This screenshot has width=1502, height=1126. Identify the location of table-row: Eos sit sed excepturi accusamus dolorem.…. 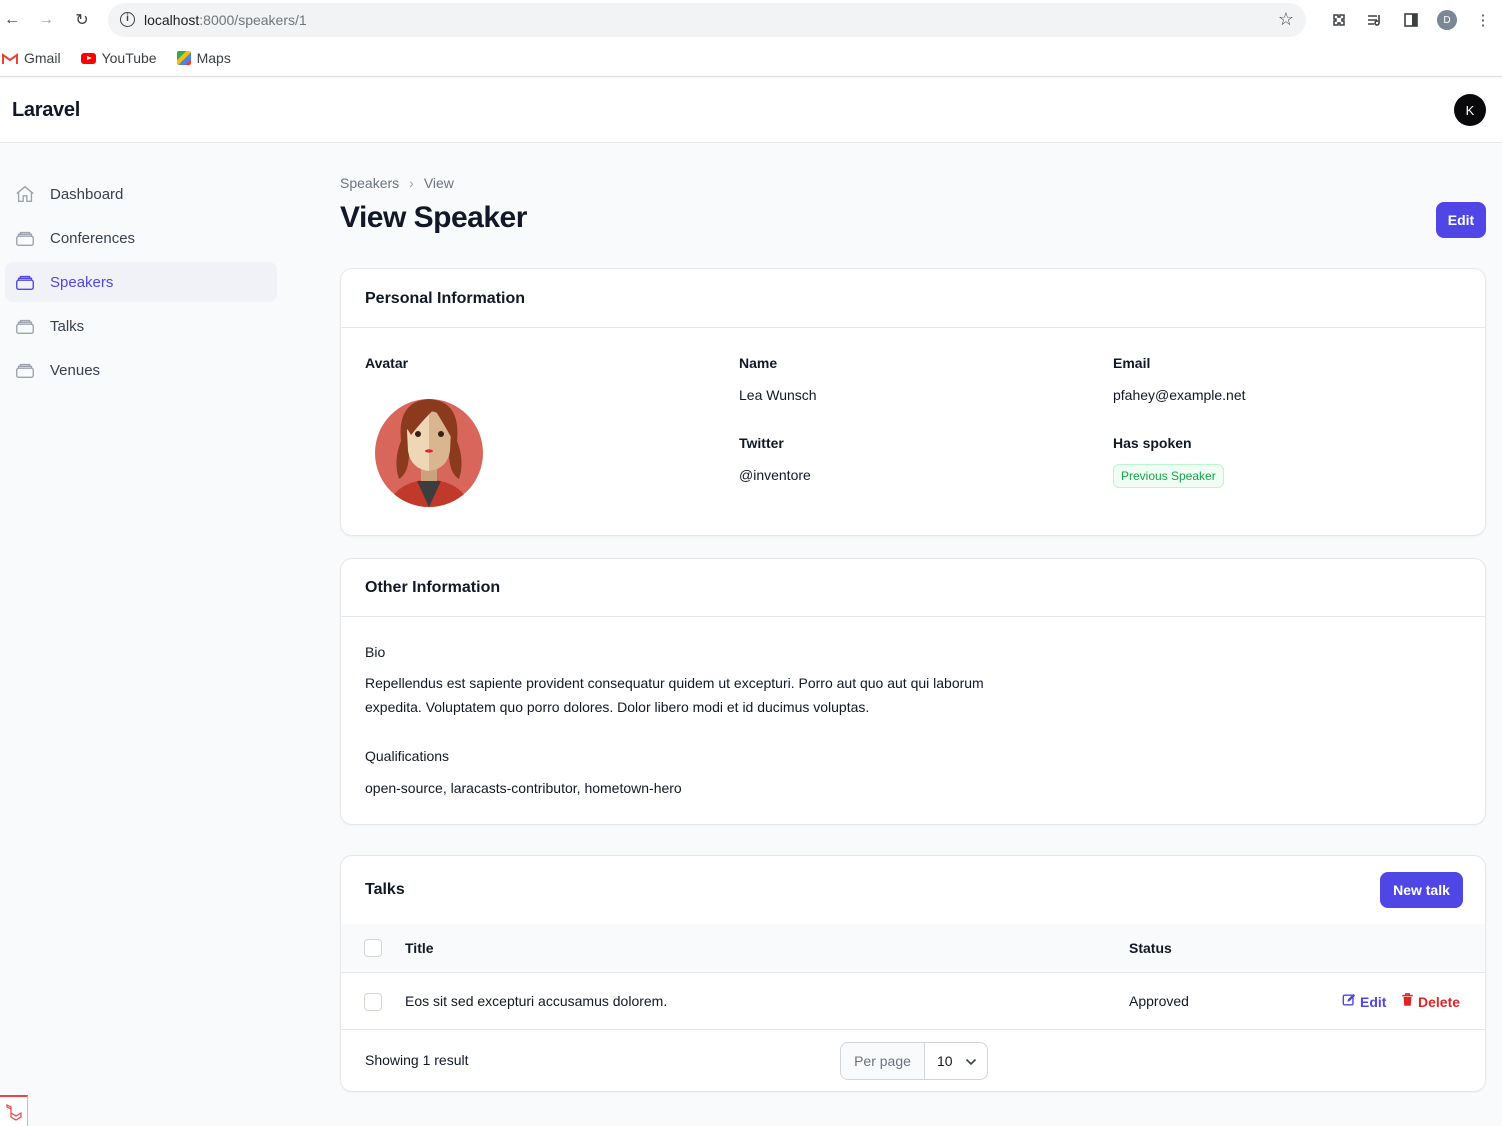
(913, 1001).